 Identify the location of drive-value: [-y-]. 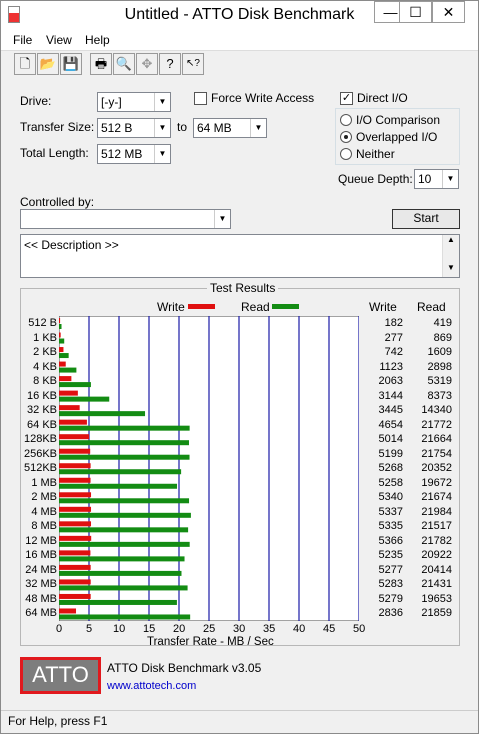
(111, 102).